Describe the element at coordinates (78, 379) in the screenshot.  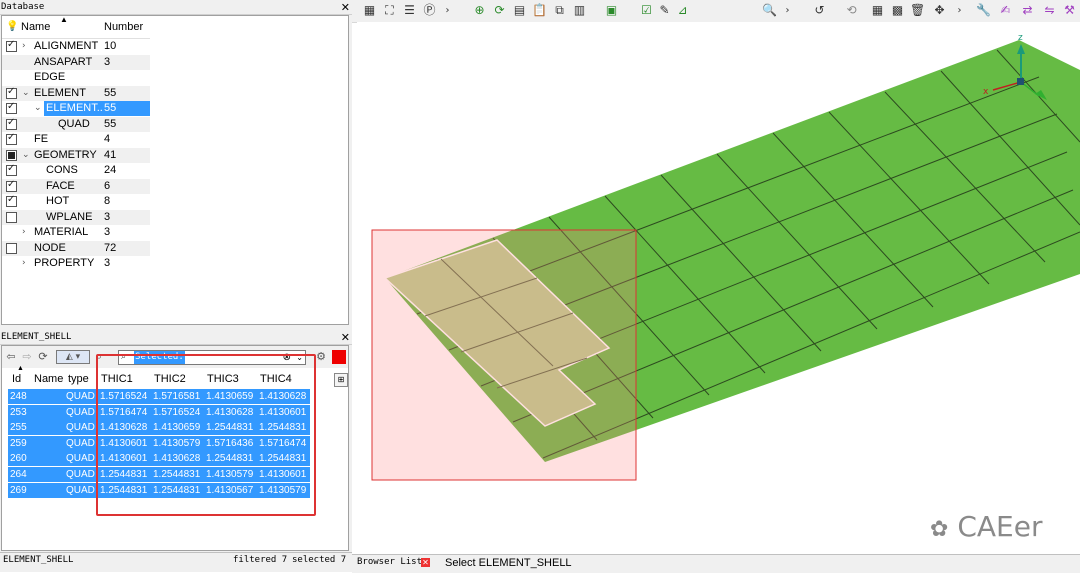
I see `column-header-type: type` at that location.